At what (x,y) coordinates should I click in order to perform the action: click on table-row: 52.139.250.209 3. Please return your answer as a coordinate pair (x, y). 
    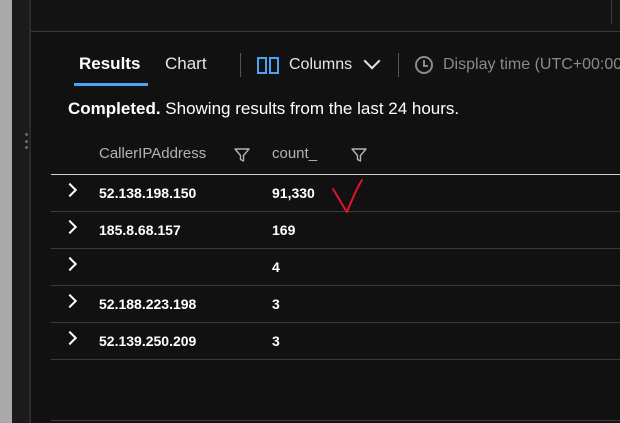
    Looking at the image, I should click on (335, 341).